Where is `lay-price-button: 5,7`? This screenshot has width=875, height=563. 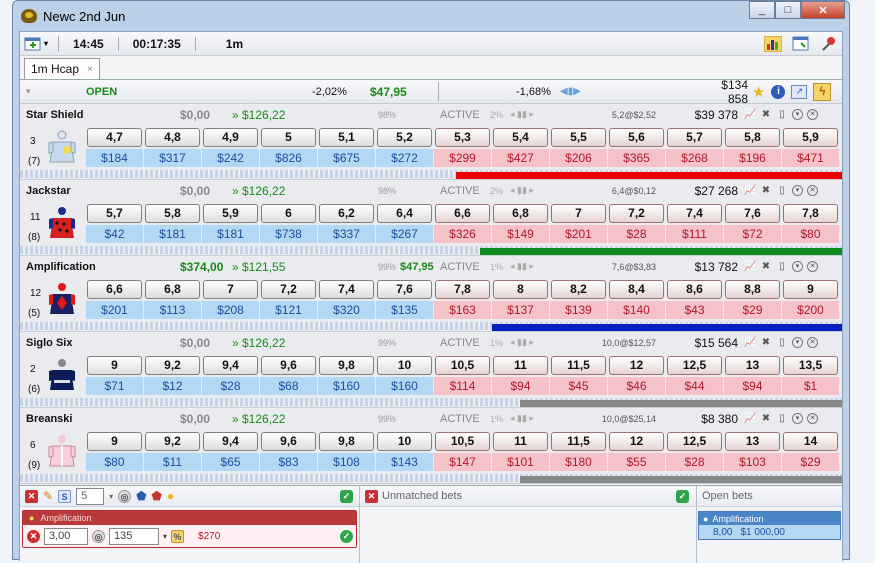
lay-price-button: 5,7 is located at coordinates (694, 137).